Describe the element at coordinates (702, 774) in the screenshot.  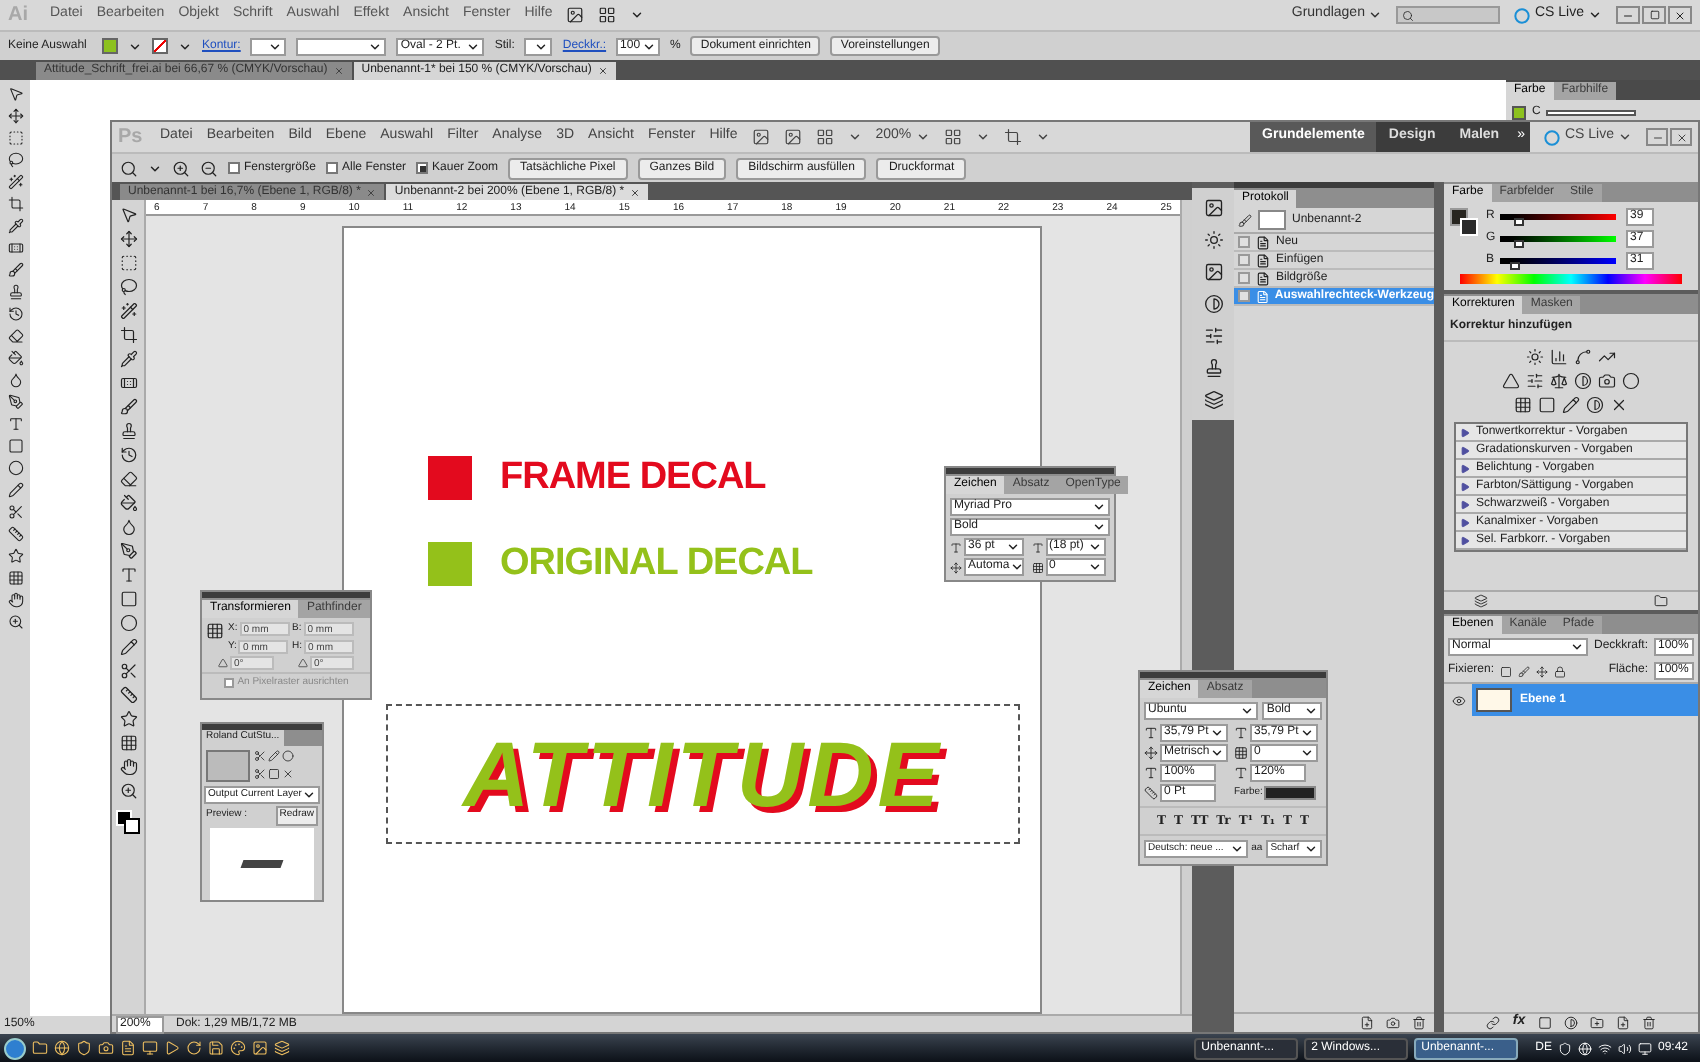
I see `artwork-text: ATTITUDE` at that location.